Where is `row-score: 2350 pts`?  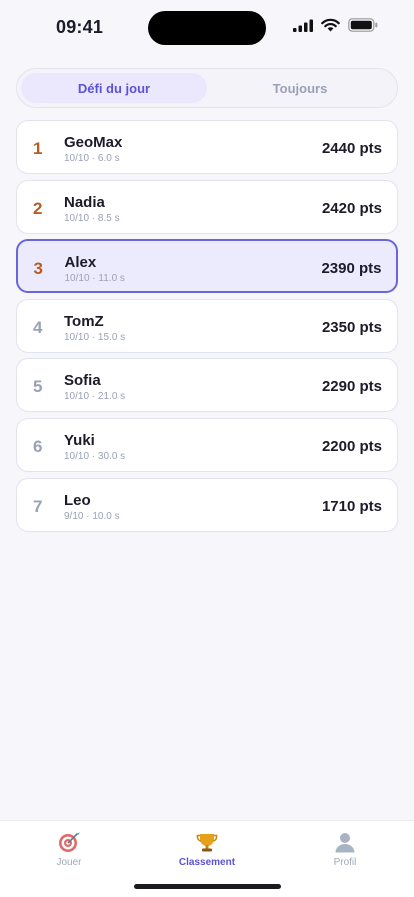 row-score: 2350 pts is located at coordinates (351, 327).